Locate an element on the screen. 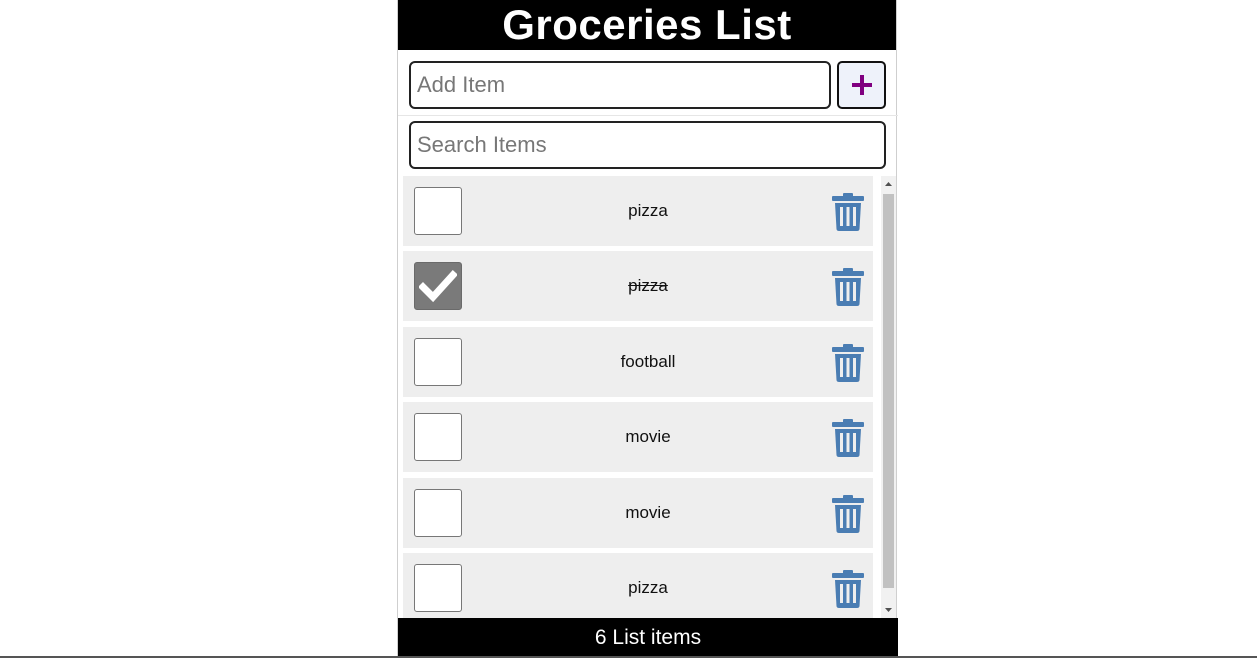 The height and width of the screenshot is (658, 1257). list-scrollbar is located at coordinates (888, 397).